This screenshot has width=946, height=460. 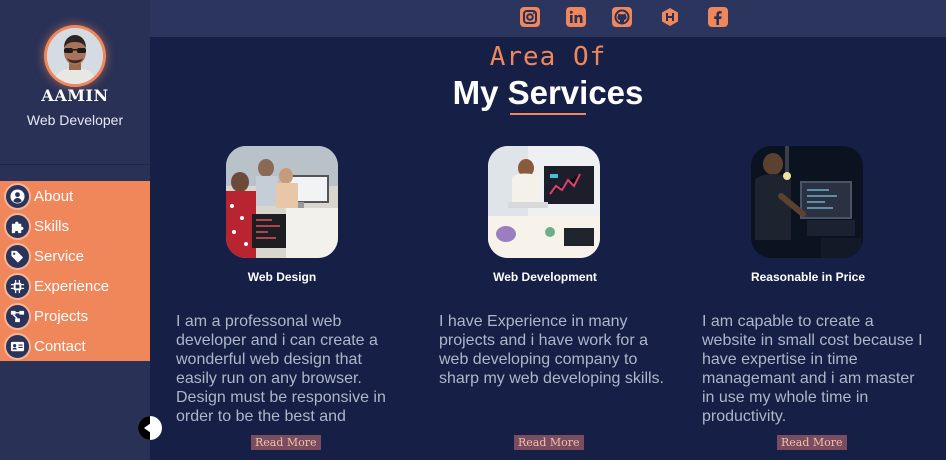 What do you see at coordinates (59, 256) in the screenshot?
I see `nav-label: Service` at bounding box center [59, 256].